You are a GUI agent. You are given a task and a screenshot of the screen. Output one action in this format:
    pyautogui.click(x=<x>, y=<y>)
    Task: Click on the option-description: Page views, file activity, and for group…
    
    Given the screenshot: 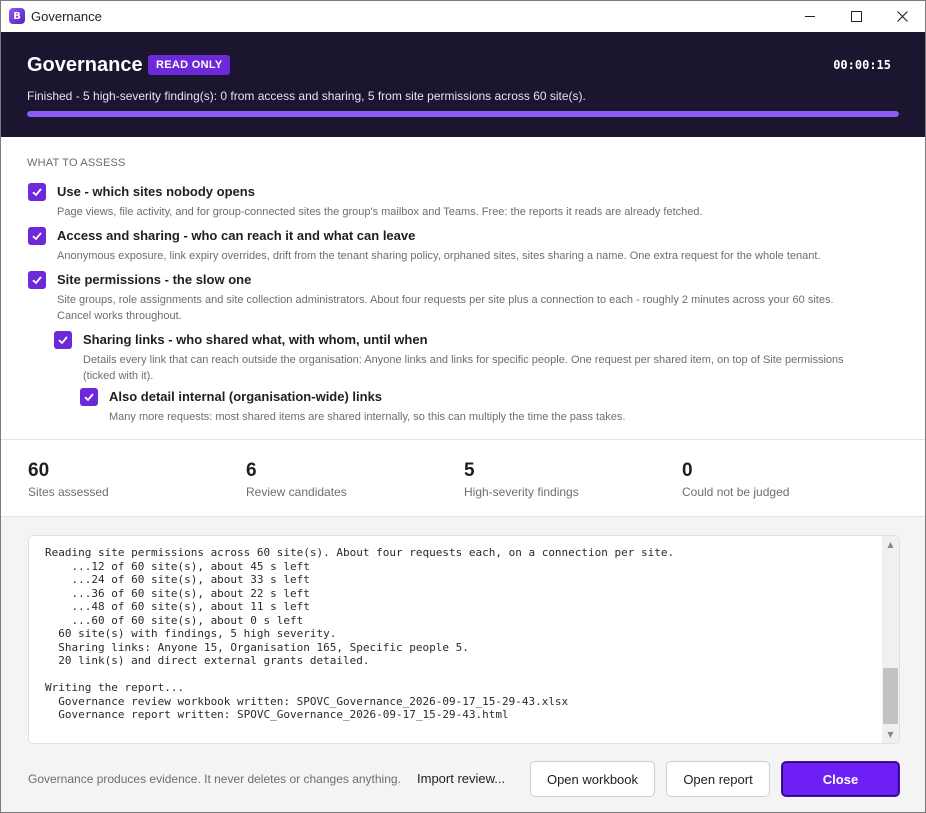 What is the action you would take?
    pyautogui.click(x=380, y=212)
    